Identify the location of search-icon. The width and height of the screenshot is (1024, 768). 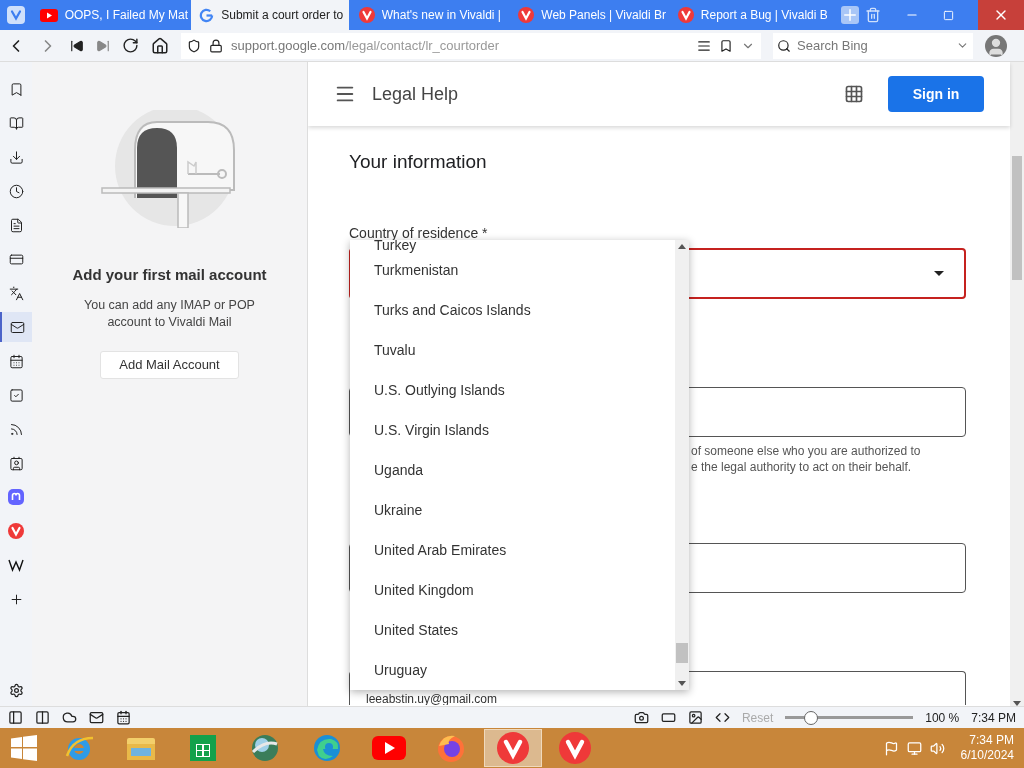
(784, 45).